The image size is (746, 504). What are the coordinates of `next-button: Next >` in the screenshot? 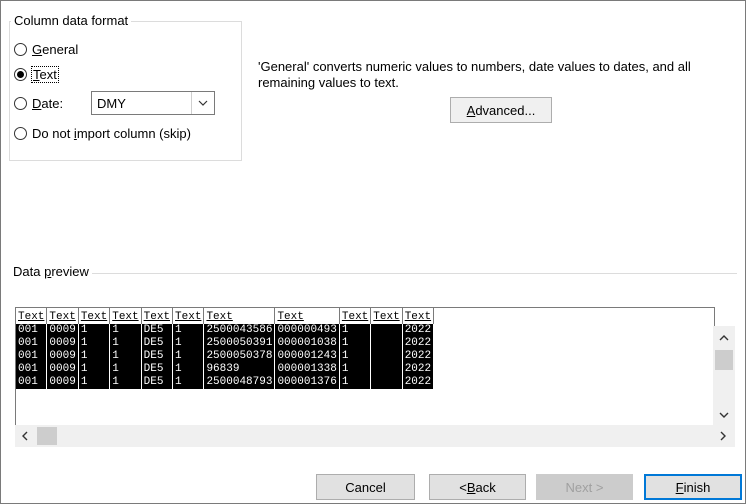 It's located at (584, 487).